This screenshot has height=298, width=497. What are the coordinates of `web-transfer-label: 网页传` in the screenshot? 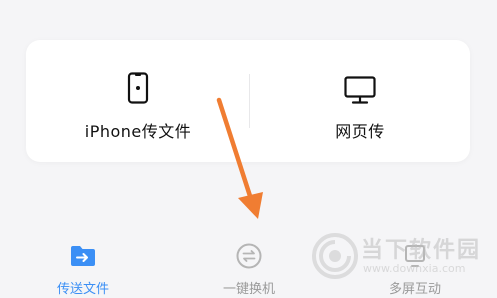 It's located at (360, 131).